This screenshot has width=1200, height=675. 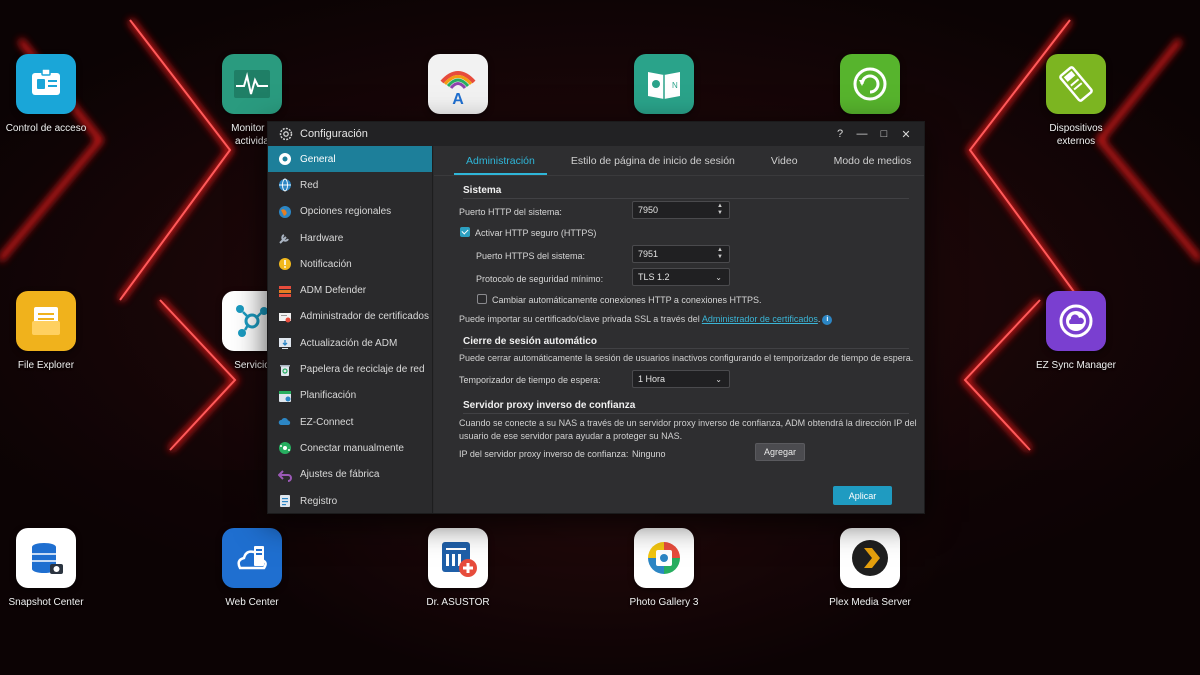 I want to click on app-snapshot-center: Snapshot Center, so click(x=53, y=568).